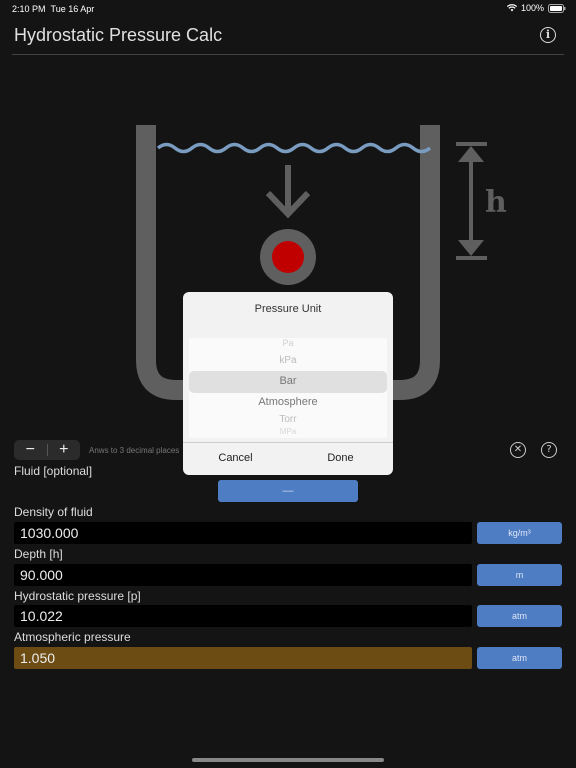 This screenshot has height=768, width=576. What do you see at coordinates (53, 9) in the screenshot?
I see `status-time: 2:10 PM Tue 16 Apr` at bounding box center [53, 9].